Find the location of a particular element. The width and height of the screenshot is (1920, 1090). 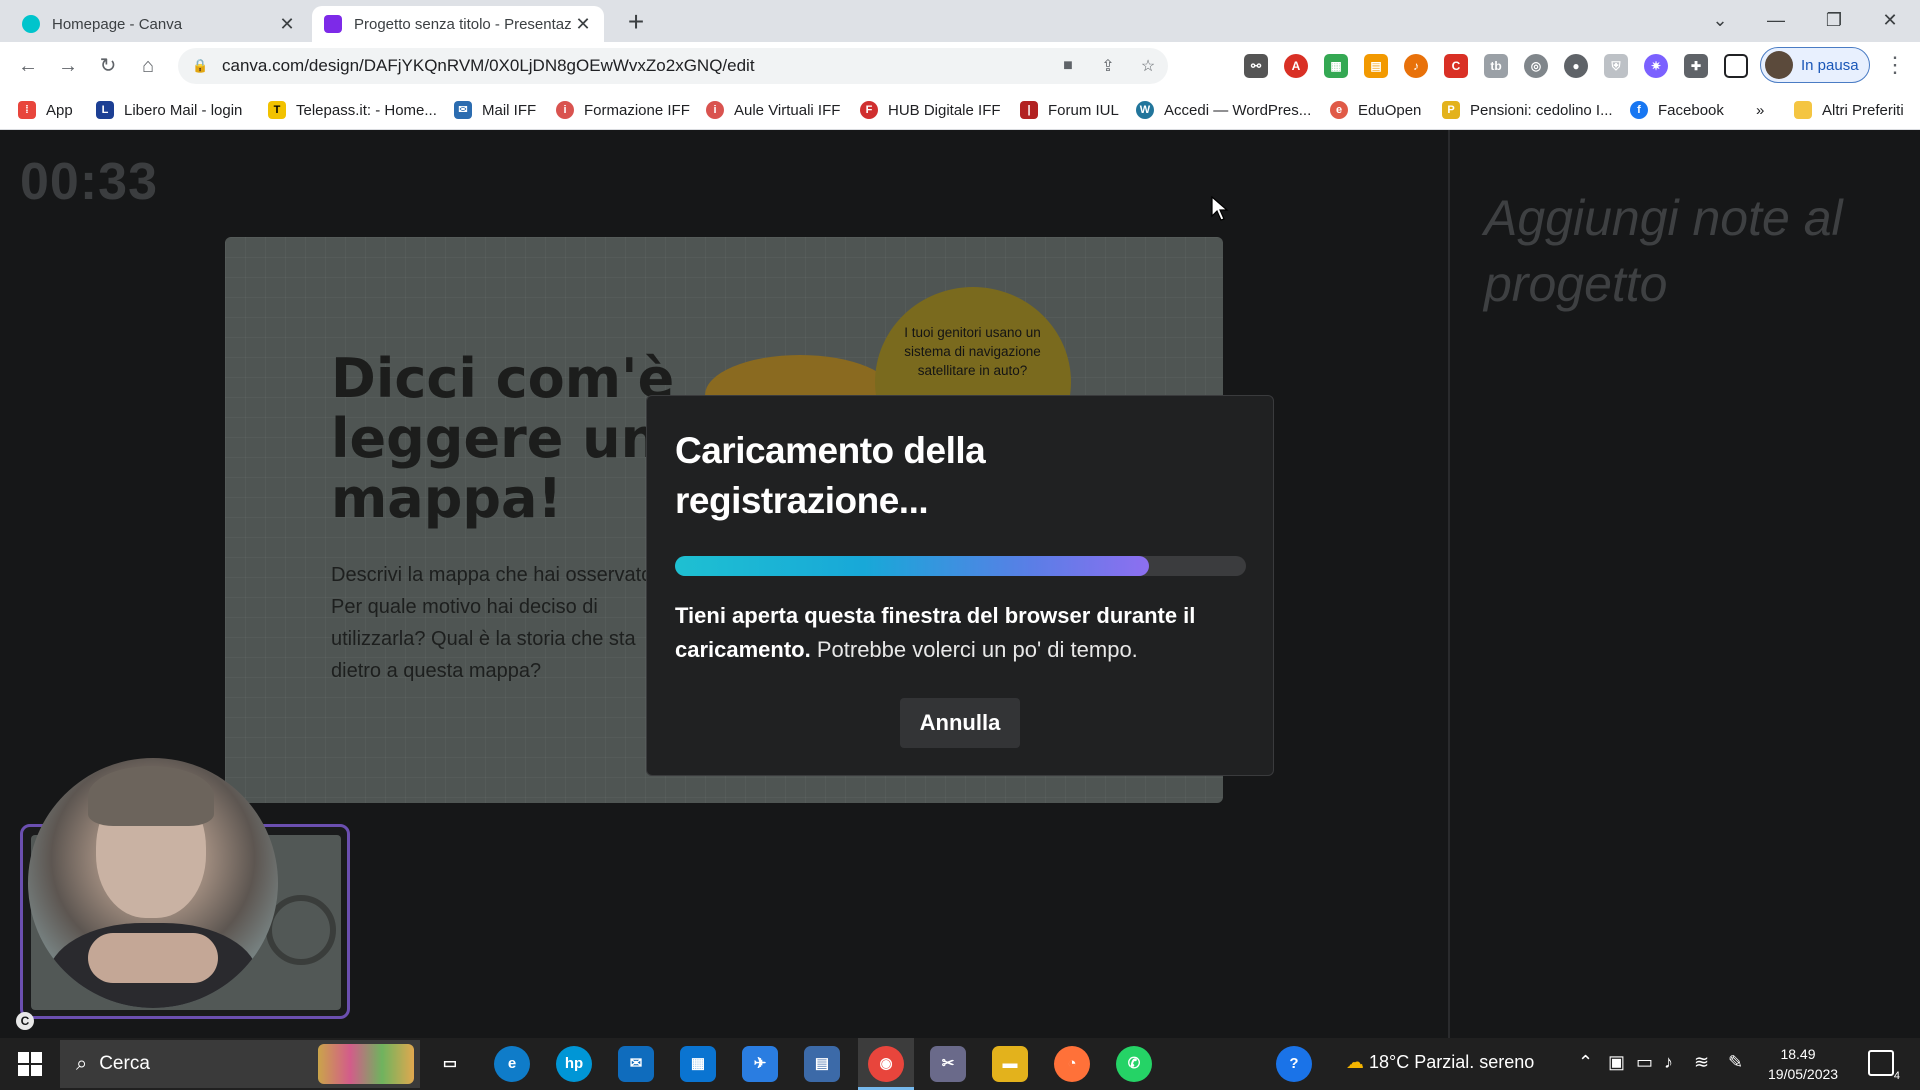

extension-icon: ▦ is located at coordinates (1336, 66).